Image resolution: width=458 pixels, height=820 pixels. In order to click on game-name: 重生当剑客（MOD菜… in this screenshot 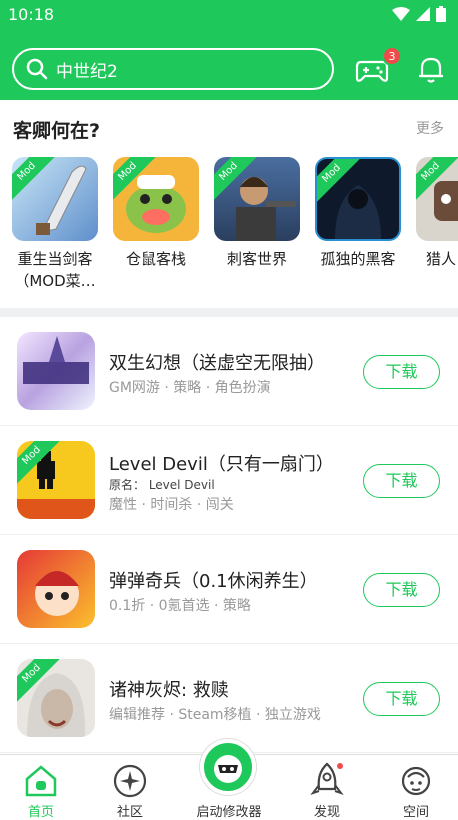, I will do `click(55, 270)`.